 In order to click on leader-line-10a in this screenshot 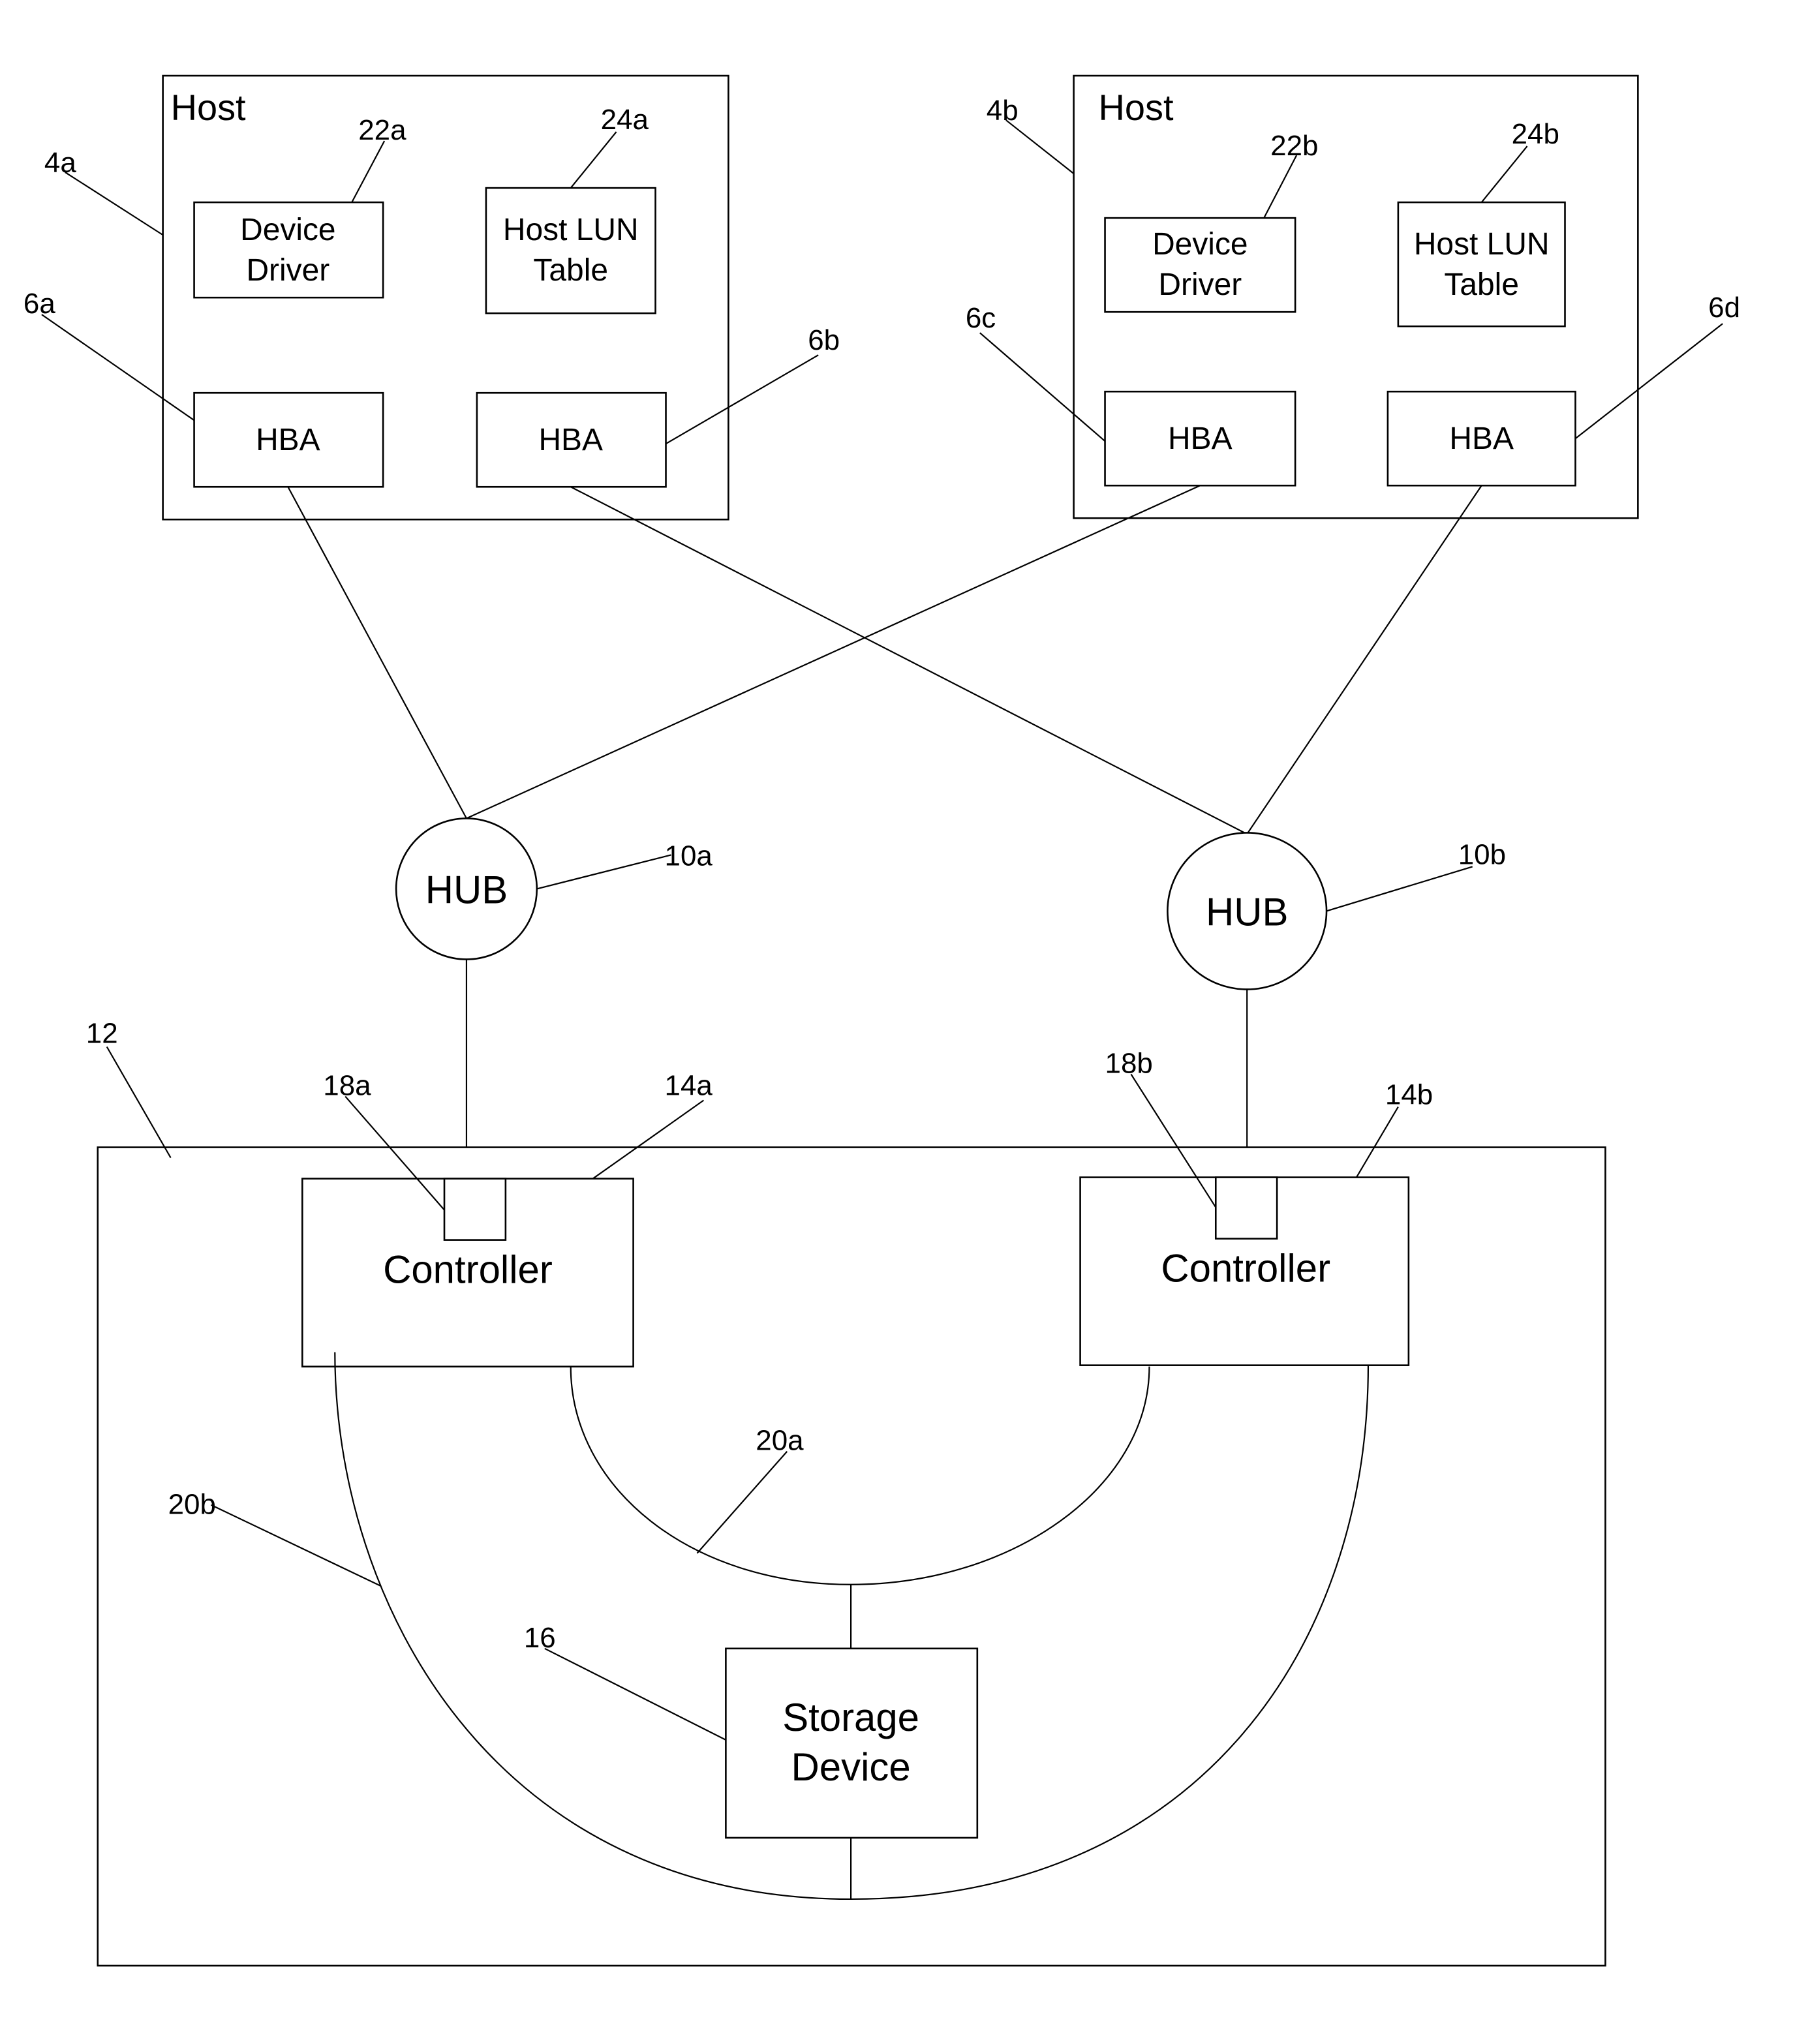, I will do `click(603, 872)`.